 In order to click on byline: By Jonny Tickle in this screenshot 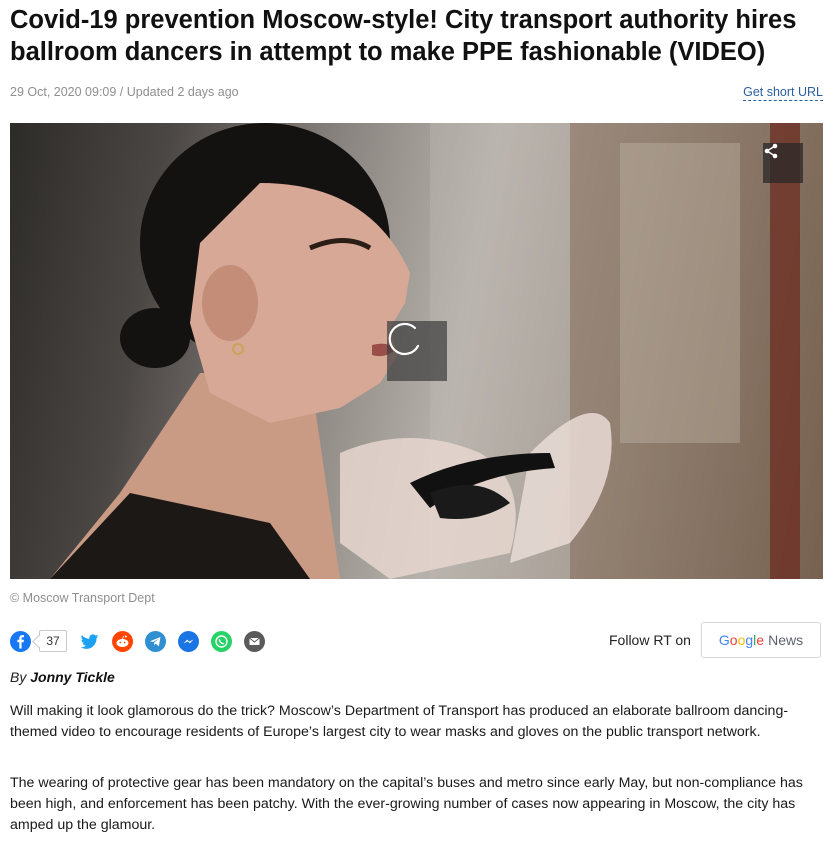, I will do `click(62, 677)`.